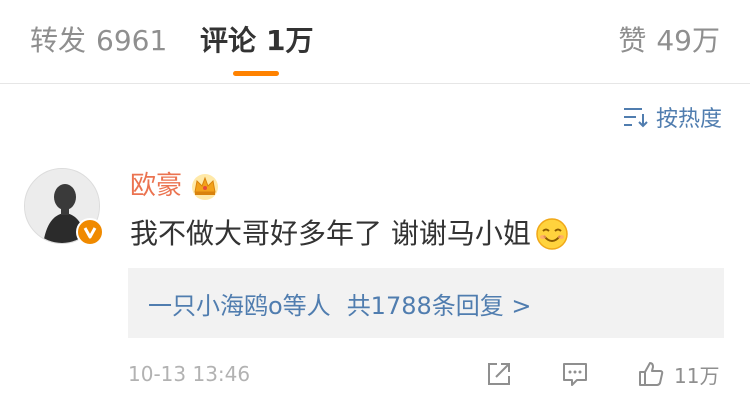 The image size is (750, 418). I want to click on replies-summary-link: 一只小海鸥o等人 共1788条回复 >, so click(426, 303).